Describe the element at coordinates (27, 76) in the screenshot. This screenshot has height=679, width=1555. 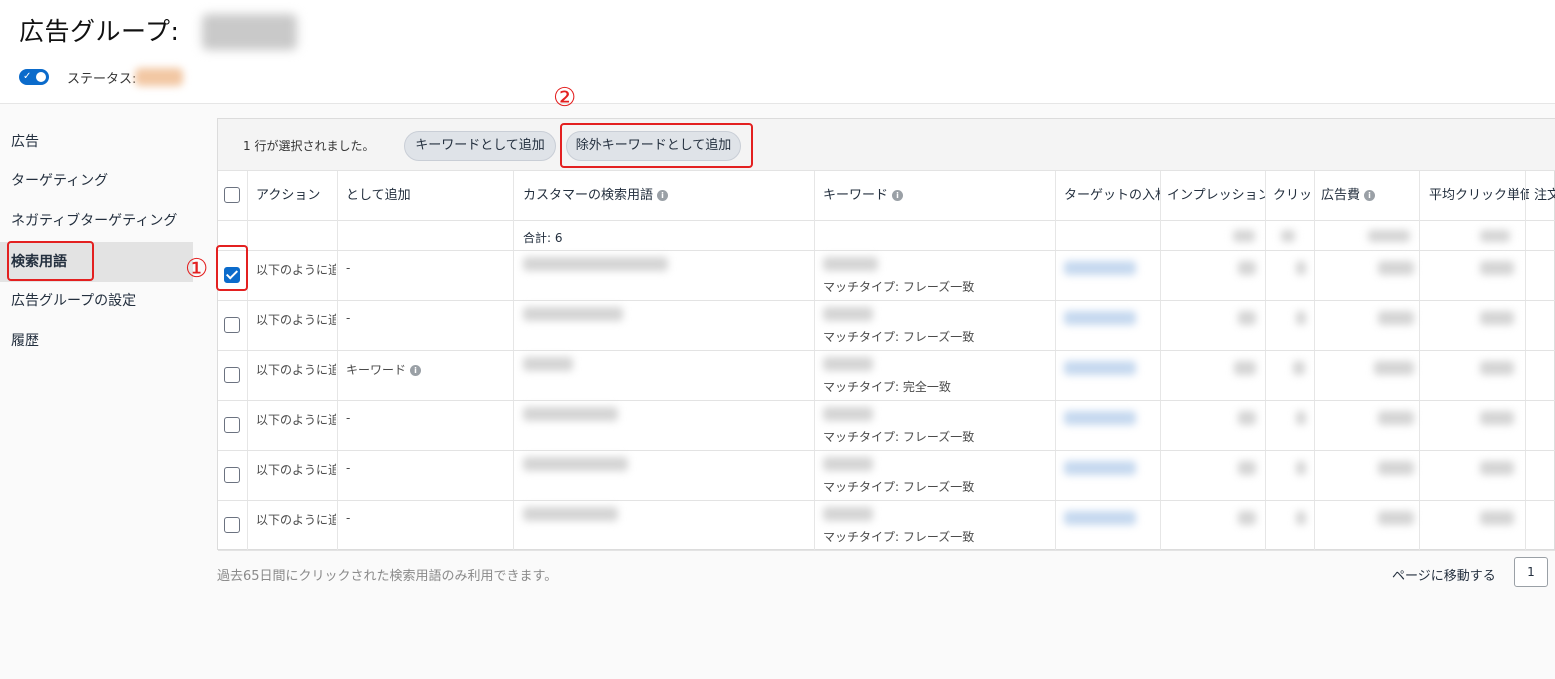
I see `check-icon: ✓` at that location.